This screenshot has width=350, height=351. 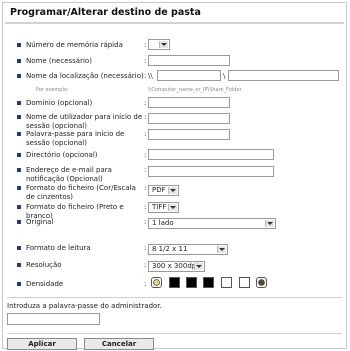 What do you see at coordinates (42, 344) in the screenshot?
I see `apply-button: Aplicar` at bounding box center [42, 344].